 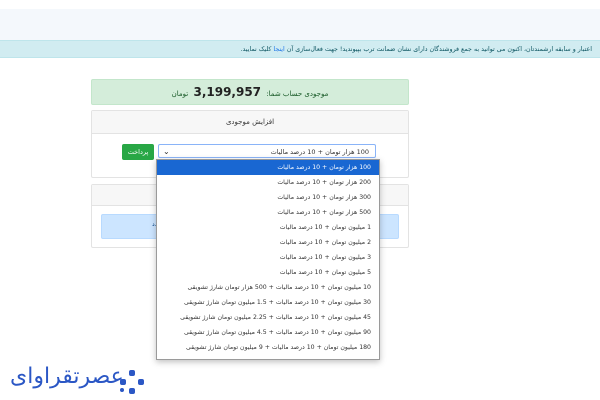 I want to click on logo-mark-icon, so click(x=132, y=382).